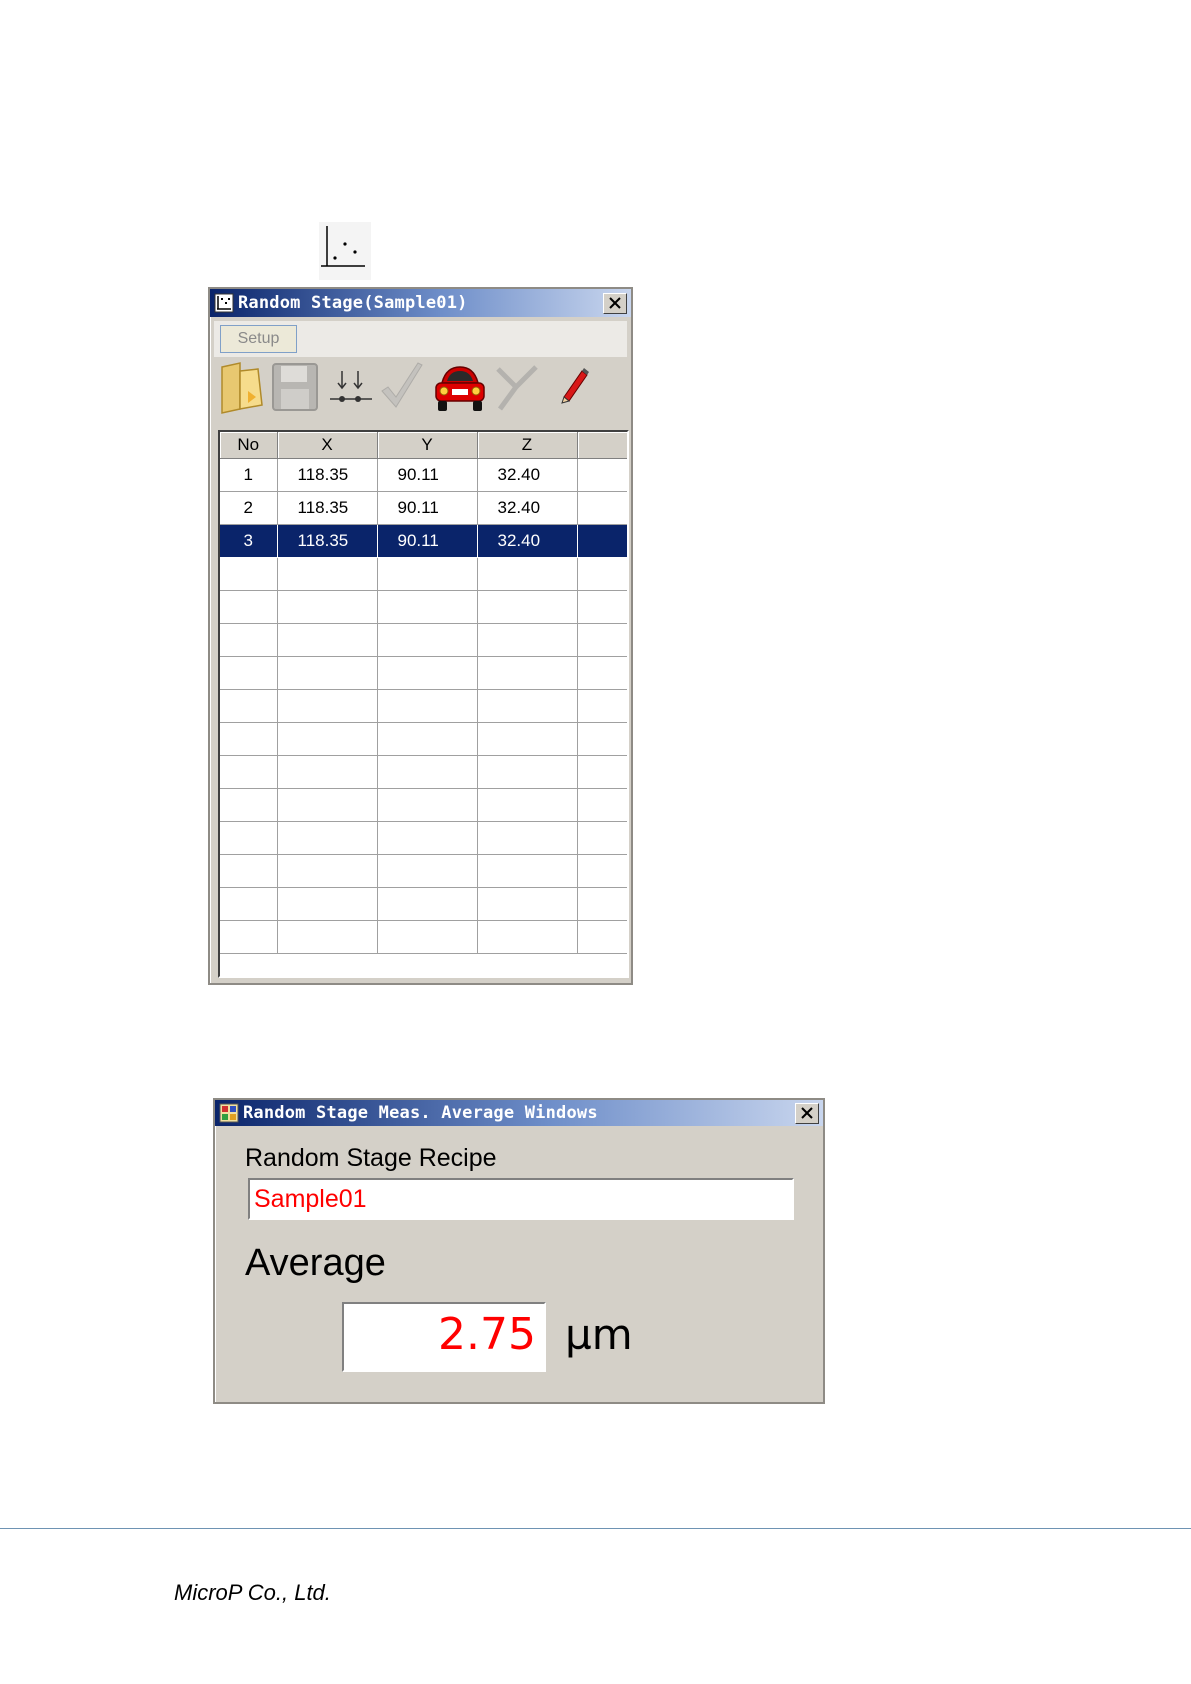 This screenshot has height=1684, width=1191. I want to click on window-title: Random Stage(Sample01), so click(353, 303).